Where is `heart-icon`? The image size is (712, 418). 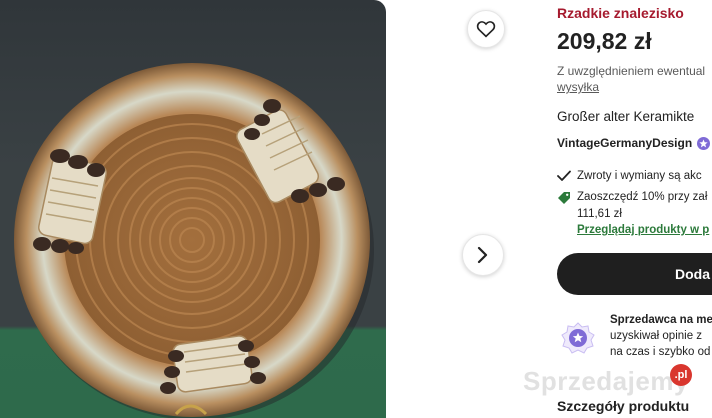
heart-icon is located at coordinates (486, 29).